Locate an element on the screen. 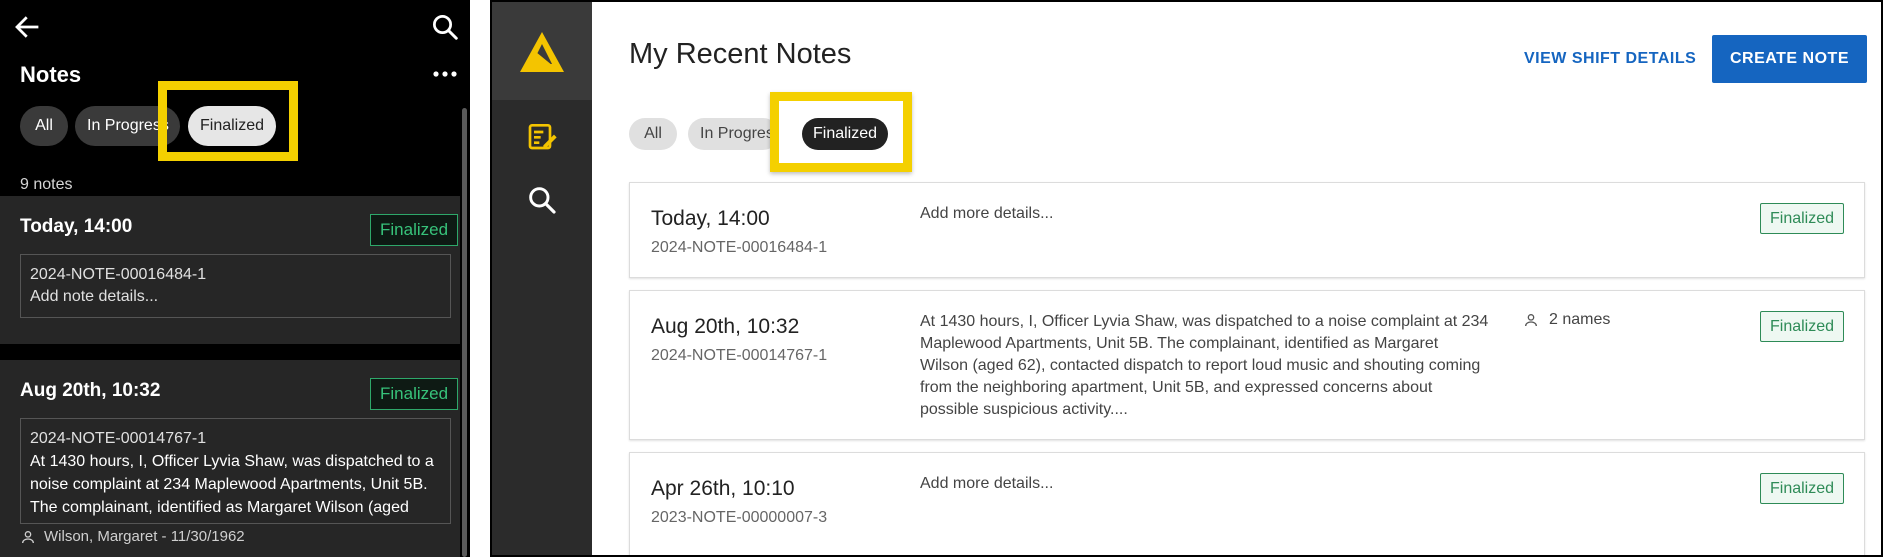  page-title: My Recent Notes is located at coordinates (740, 54).